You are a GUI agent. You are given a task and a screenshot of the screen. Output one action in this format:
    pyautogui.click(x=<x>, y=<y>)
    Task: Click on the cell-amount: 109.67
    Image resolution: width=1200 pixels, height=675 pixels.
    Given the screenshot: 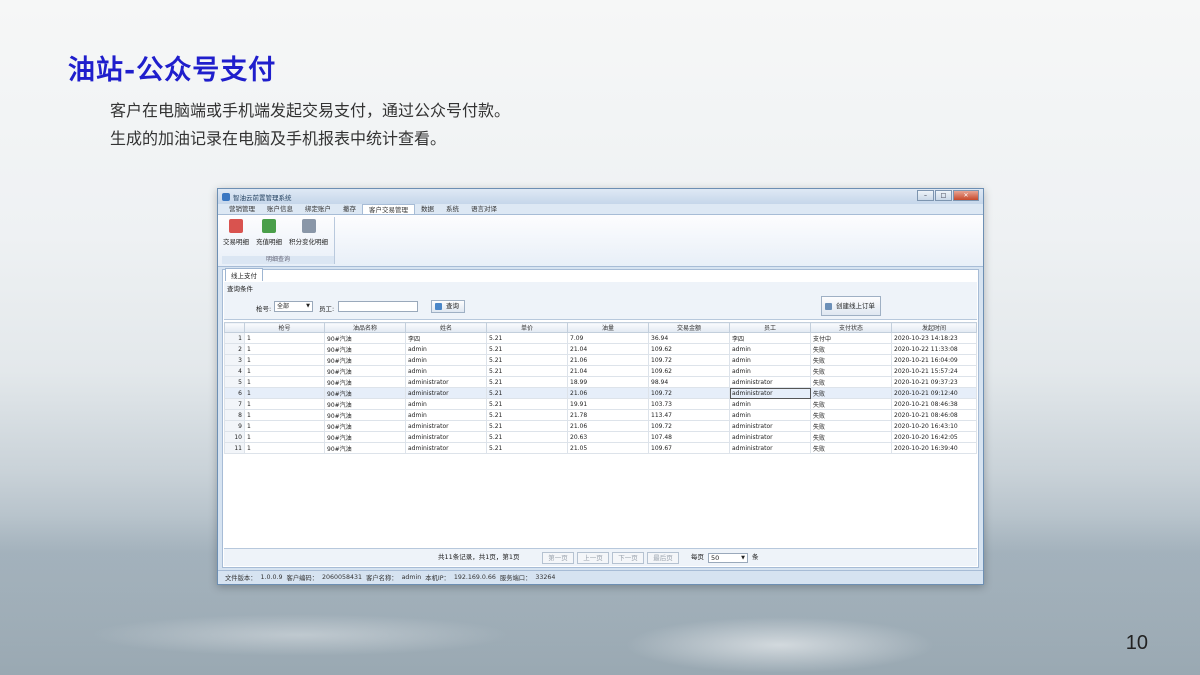 What is the action you would take?
    pyautogui.click(x=689, y=448)
    